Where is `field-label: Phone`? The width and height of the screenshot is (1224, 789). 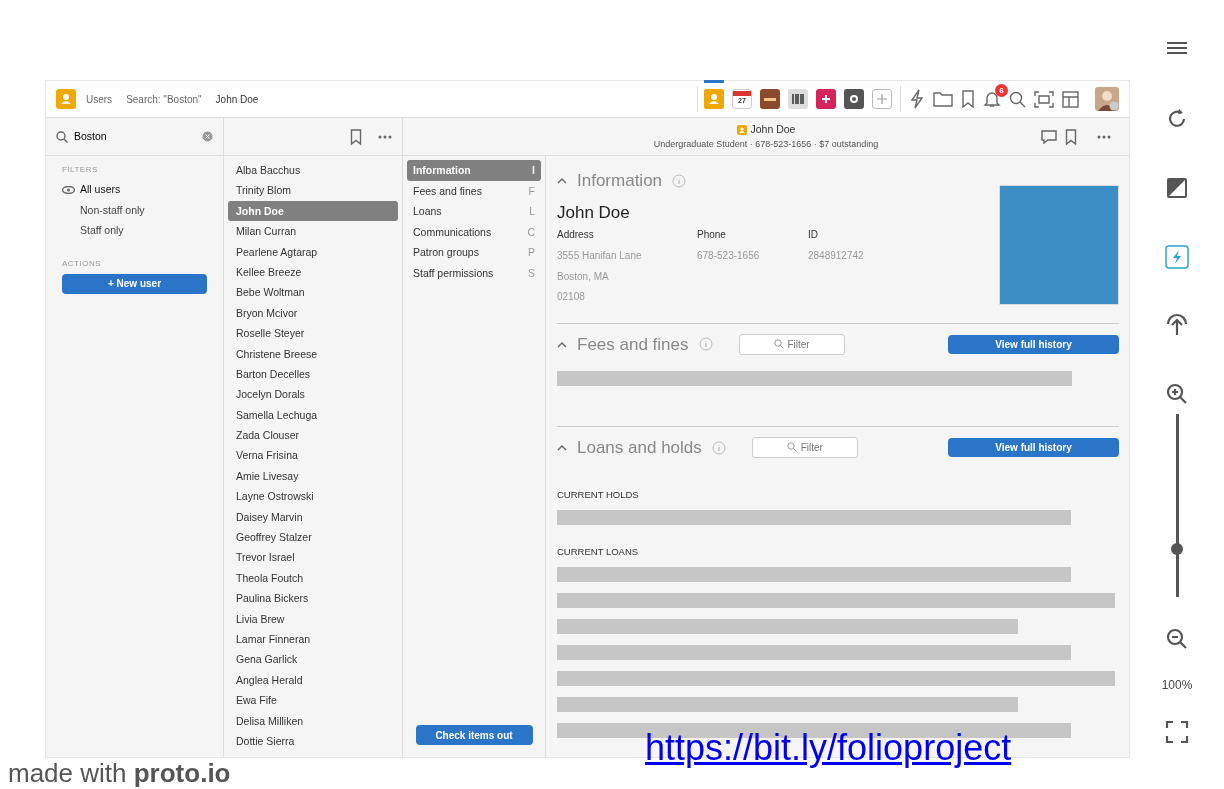 field-label: Phone is located at coordinates (712, 235).